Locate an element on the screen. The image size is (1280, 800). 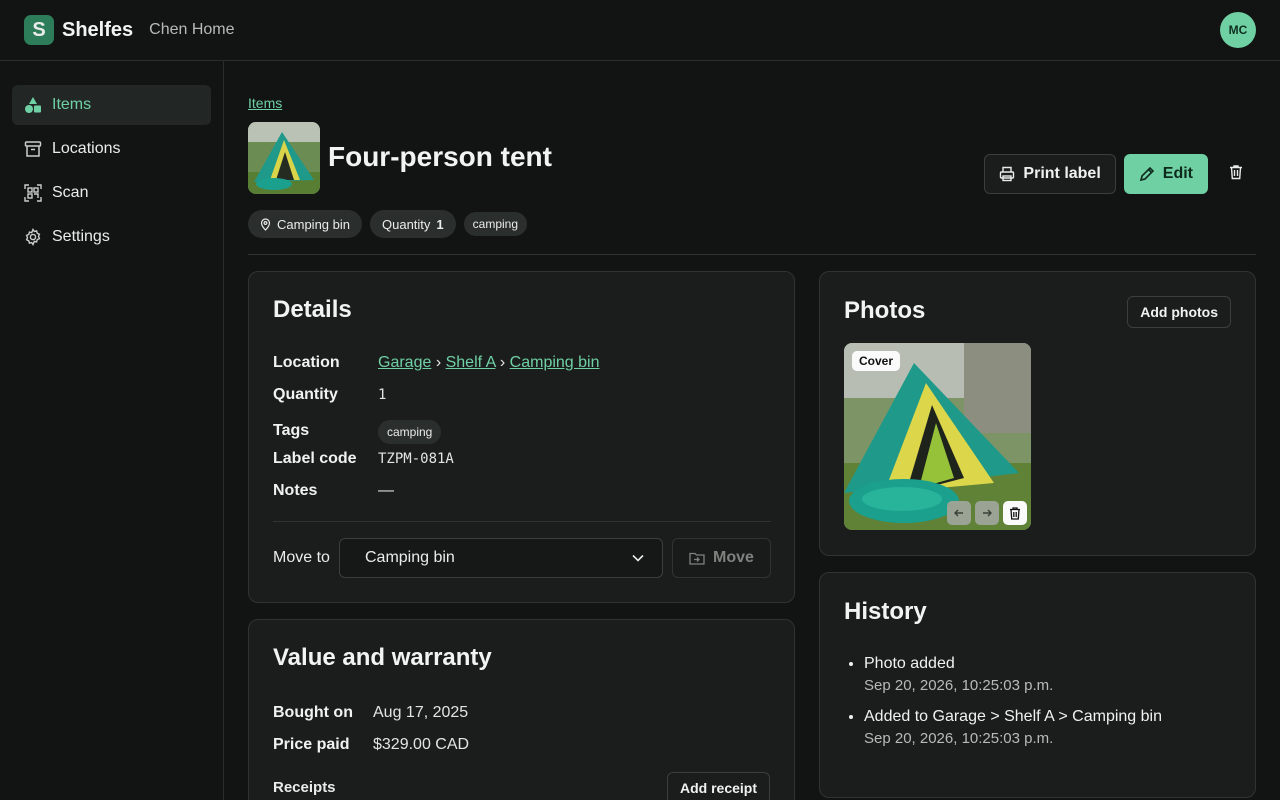
tag-chip-label: camping is located at coordinates (495, 224).